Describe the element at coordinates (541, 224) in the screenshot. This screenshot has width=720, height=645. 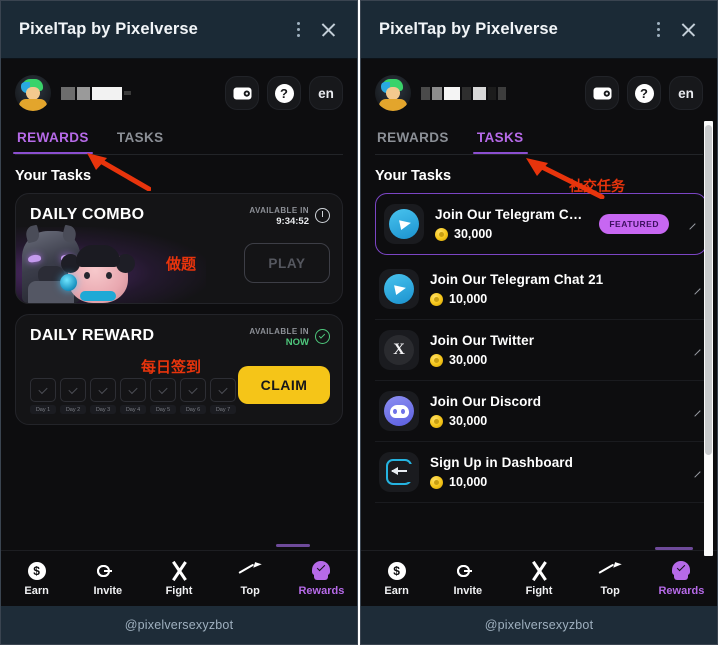
I see `task-row: Join Our Telegram Ch… 30,000 FEATURED` at that location.